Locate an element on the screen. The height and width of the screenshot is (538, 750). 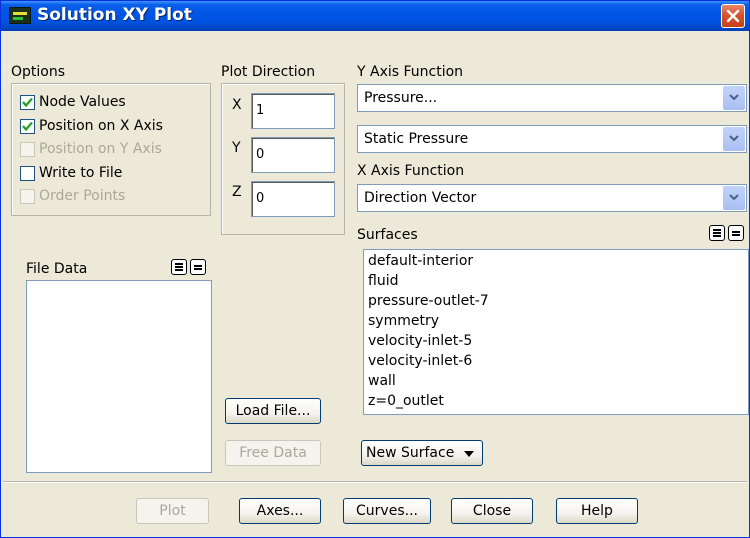
list-item: wall is located at coordinates (382, 381).